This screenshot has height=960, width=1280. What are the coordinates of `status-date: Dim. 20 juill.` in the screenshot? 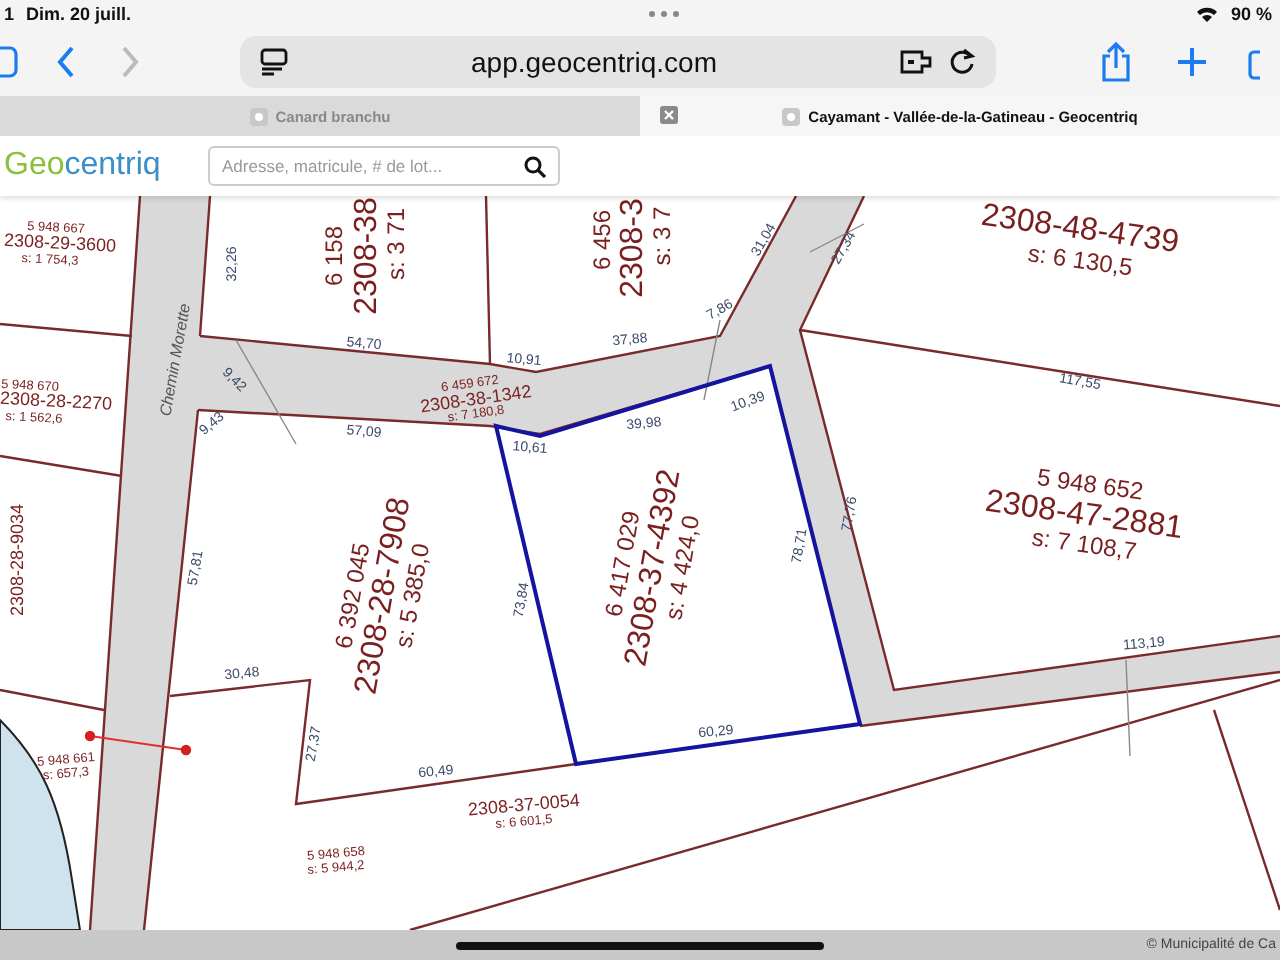 It's located at (79, 14).